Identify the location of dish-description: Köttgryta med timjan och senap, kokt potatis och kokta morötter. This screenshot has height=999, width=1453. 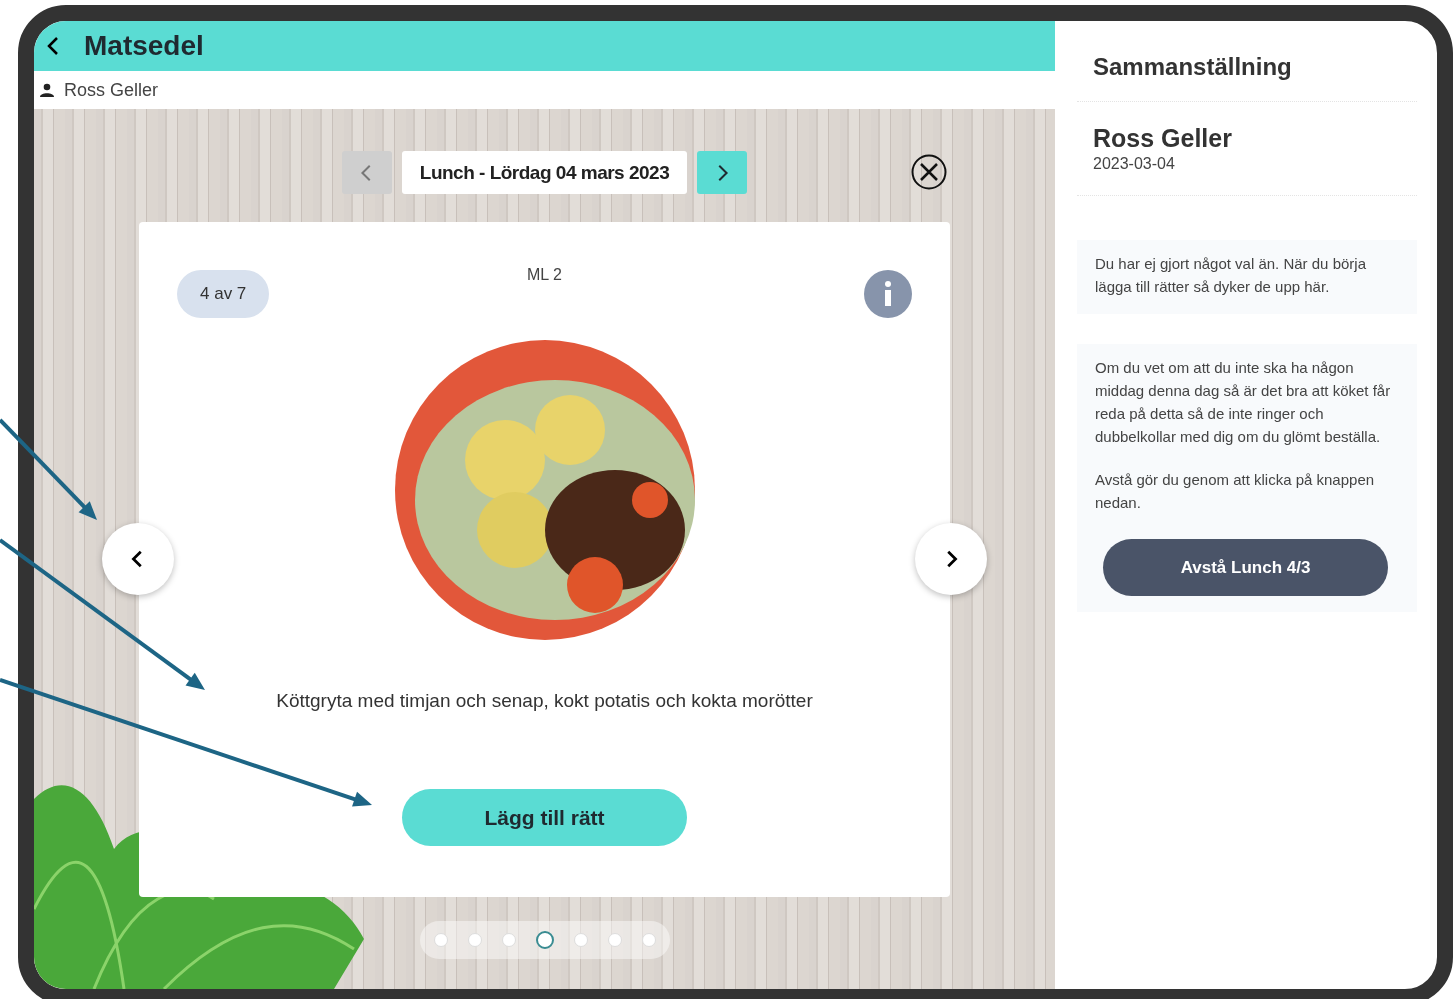
(544, 701).